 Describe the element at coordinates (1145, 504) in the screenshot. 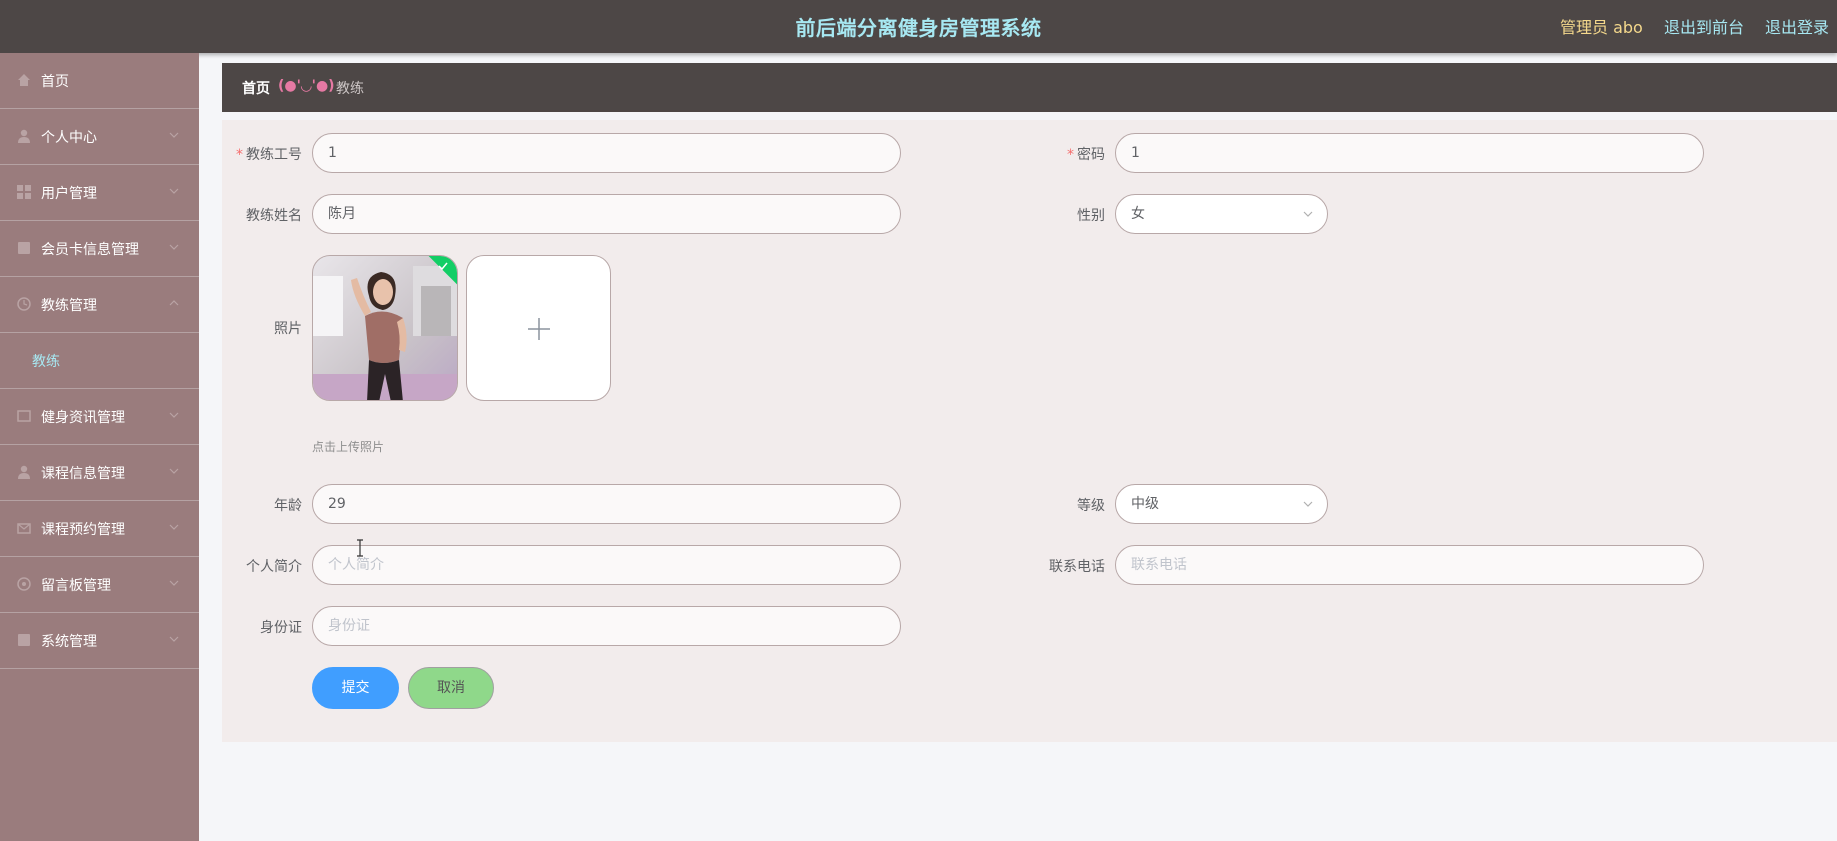

I see `level-selected-value: 中级` at that location.